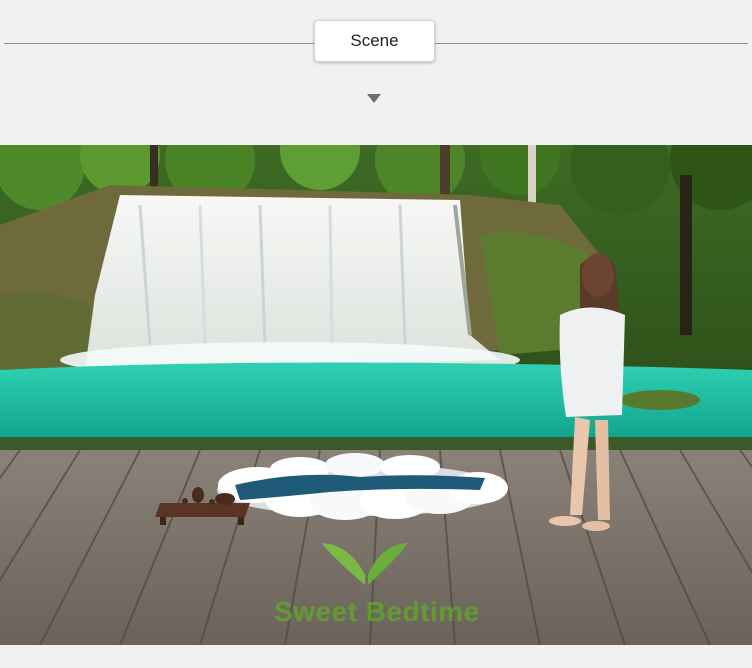  I want to click on mossy-stone, so click(660, 400).